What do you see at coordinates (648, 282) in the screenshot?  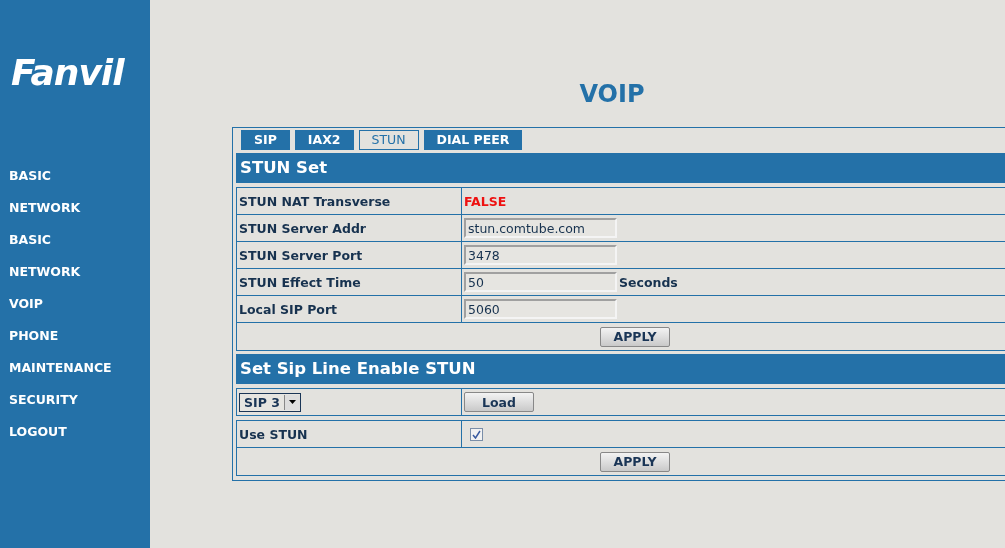 I see `unit-label: Seconds` at bounding box center [648, 282].